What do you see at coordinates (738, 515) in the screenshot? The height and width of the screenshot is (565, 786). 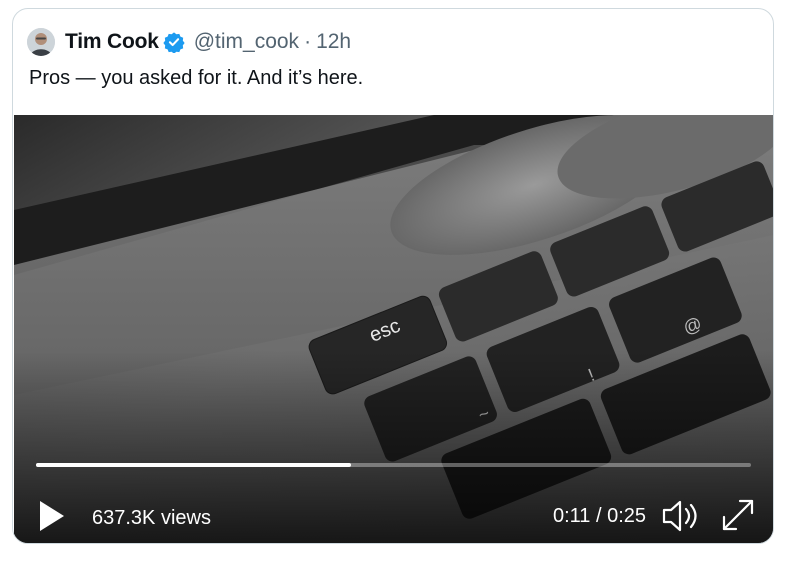 I see `fullscreen-icon` at bounding box center [738, 515].